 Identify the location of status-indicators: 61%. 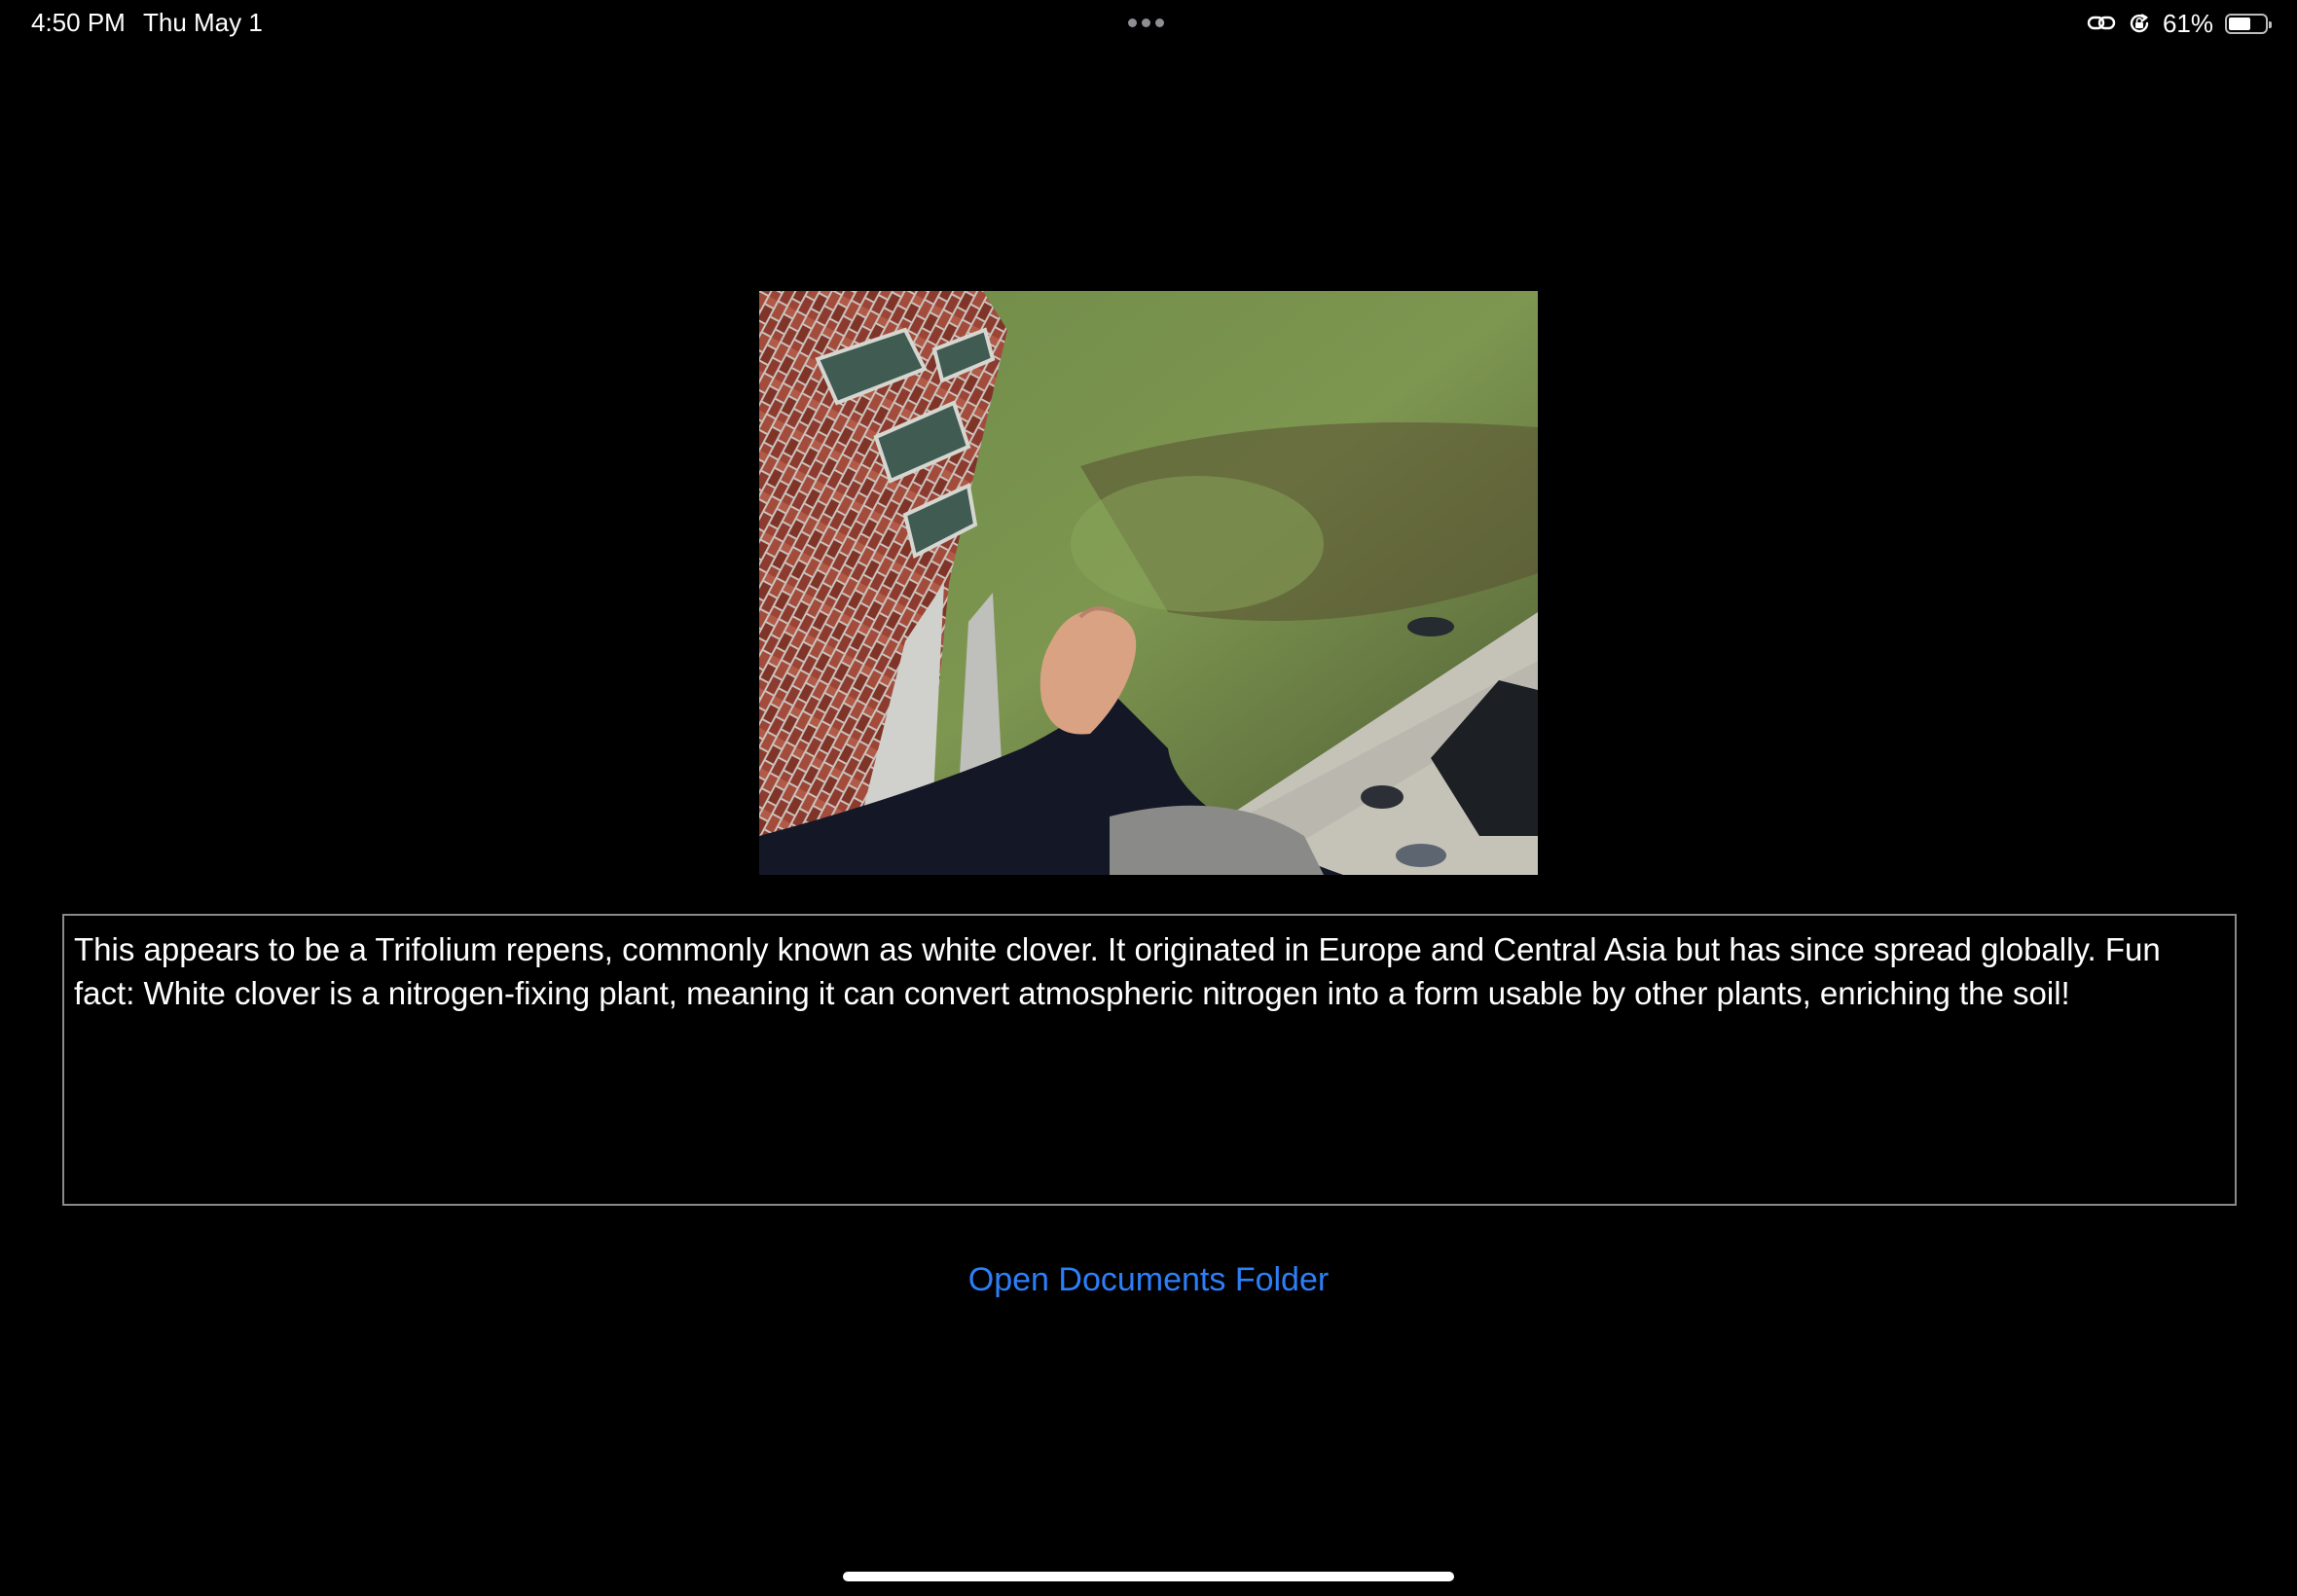
(2179, 23).